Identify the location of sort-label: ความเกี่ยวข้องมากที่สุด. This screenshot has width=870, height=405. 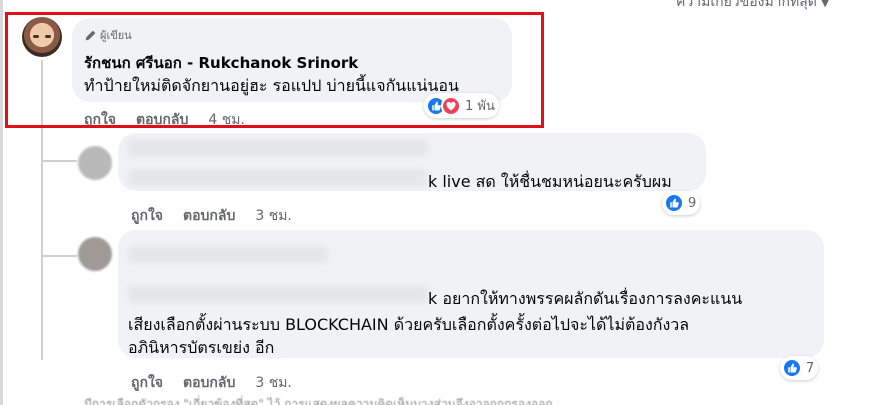
(746, 5).